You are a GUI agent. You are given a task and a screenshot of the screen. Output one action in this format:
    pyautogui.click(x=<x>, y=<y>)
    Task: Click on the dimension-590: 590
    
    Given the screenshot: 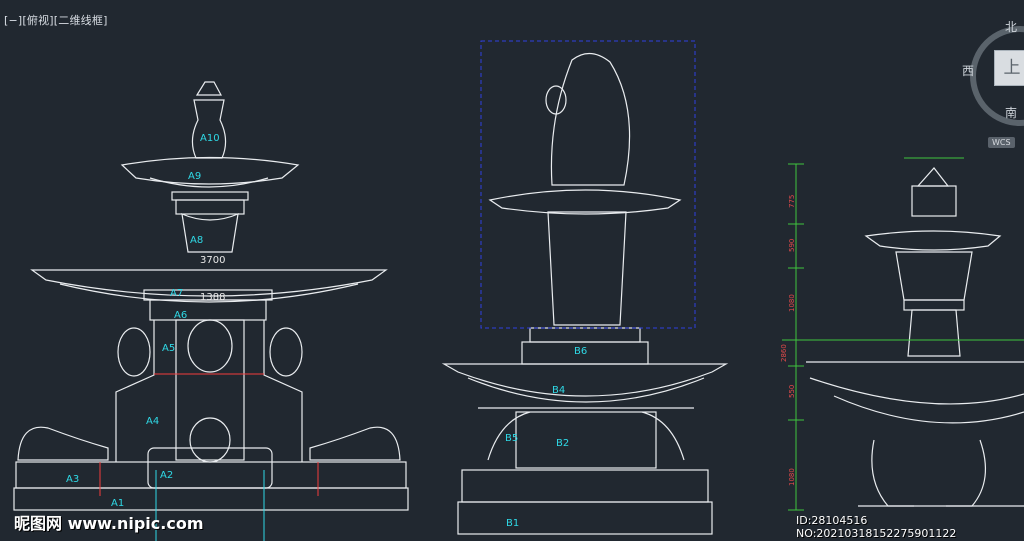 What is the action you would take?
    pyautogui.click(x=792, y=245)
    